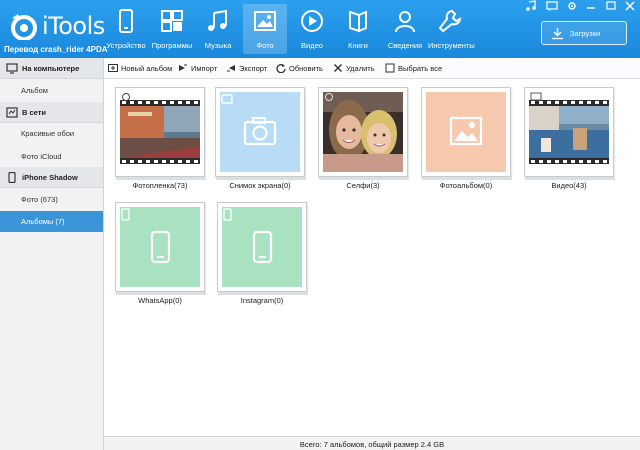 The image size is (640, 450). What do you see at coordinates (557, 34) in the screenshot?
I see `download-icon` at bounding box center [557, 34].